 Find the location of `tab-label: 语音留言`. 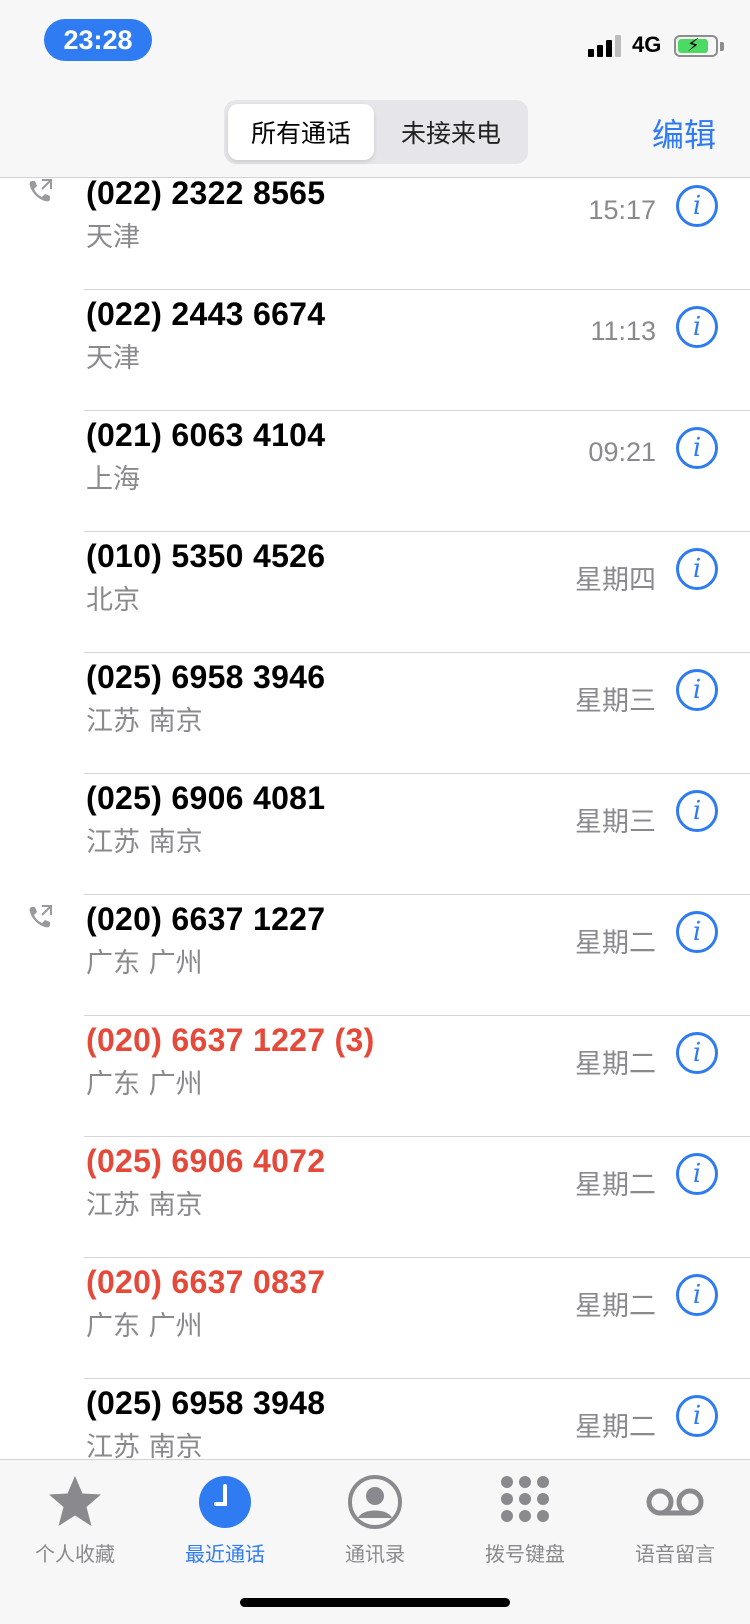

tab-label: 语音留言 is located at coordinates (675, 1554).